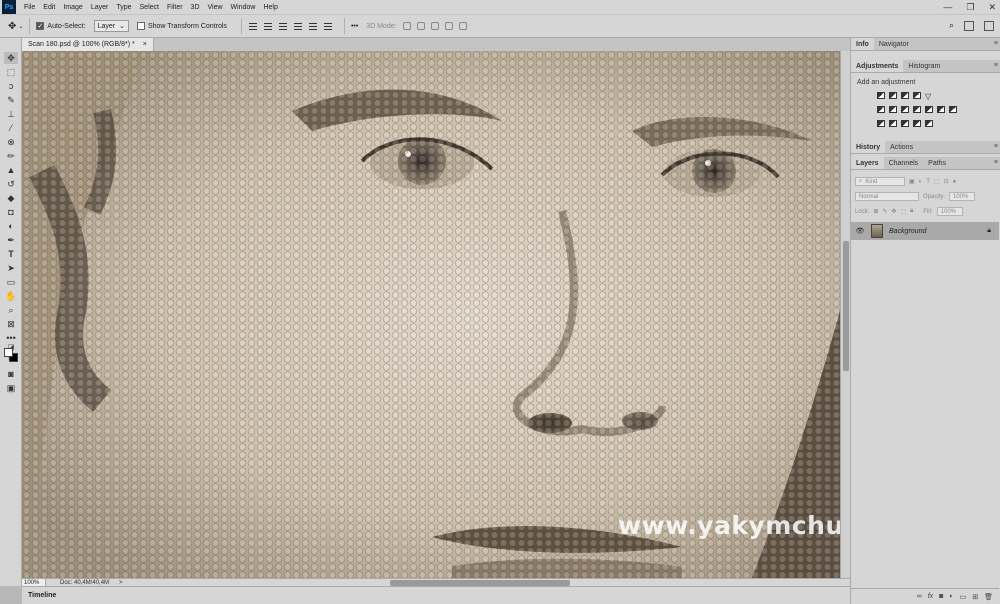 The height and width of the screenshot is (604, 1000). Describe the element at coordinates (894, 44) in the screenshot. I see `tab-navigator: Navigator` at that location.